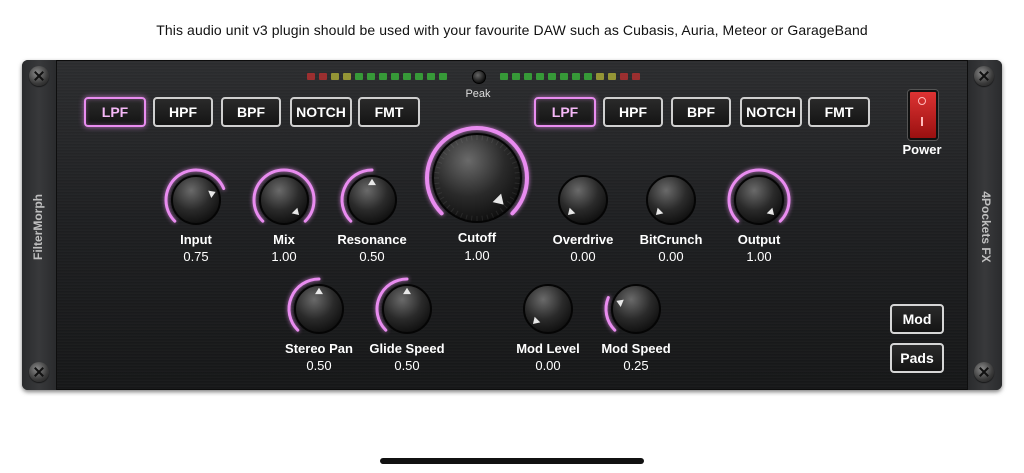  What do you see at coordinates (565, 112) in the screenshot?
I see `filter-right-lpf-button: LPF` at bounding box center [565, 112].